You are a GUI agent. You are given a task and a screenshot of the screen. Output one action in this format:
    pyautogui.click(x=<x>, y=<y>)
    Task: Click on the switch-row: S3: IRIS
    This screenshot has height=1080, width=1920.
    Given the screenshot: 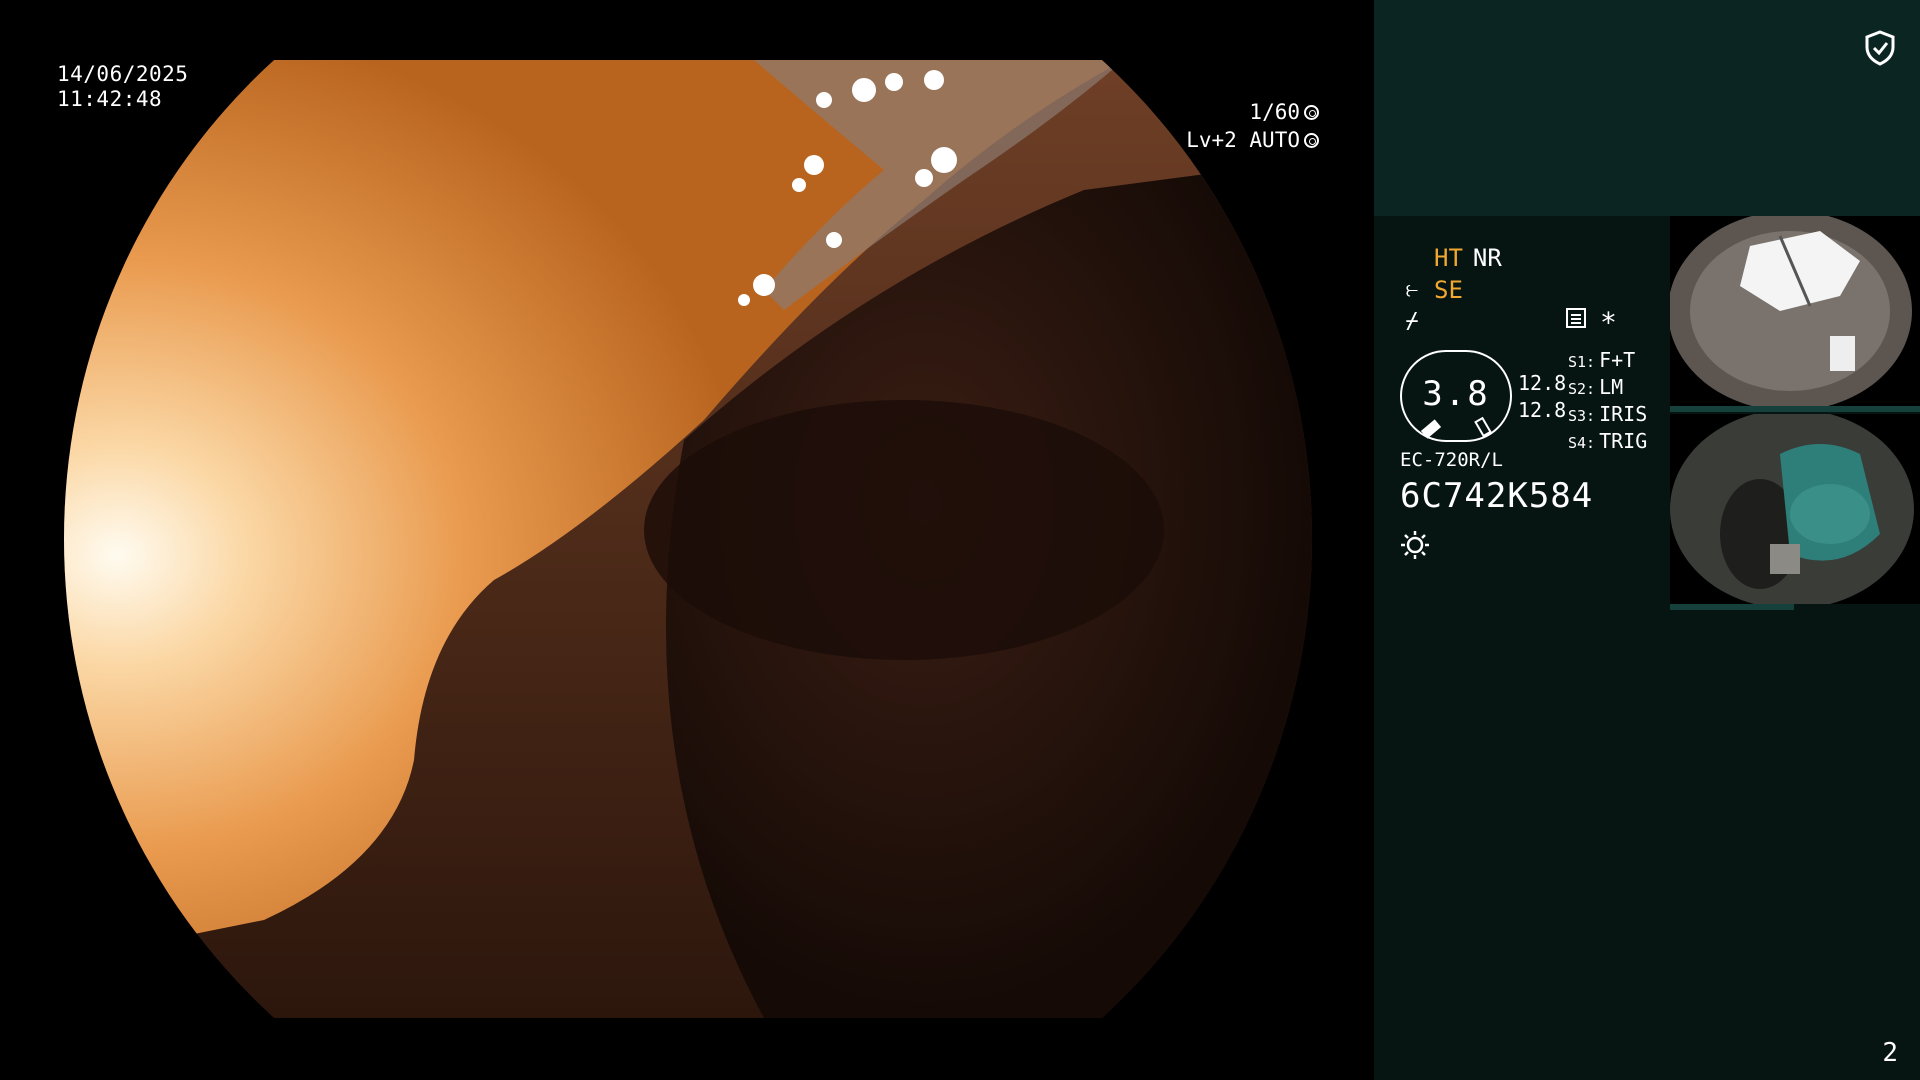 What is the action you would take?
    pyautogui.click(x=1608, y=414)
    